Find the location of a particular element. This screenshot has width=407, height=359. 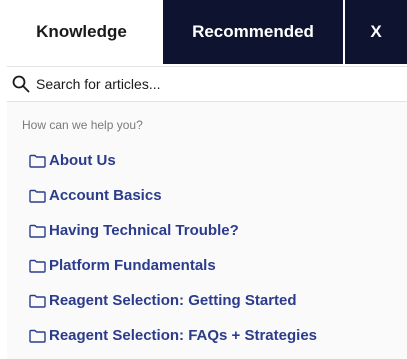

search-input is located at coordinates (206, 84).